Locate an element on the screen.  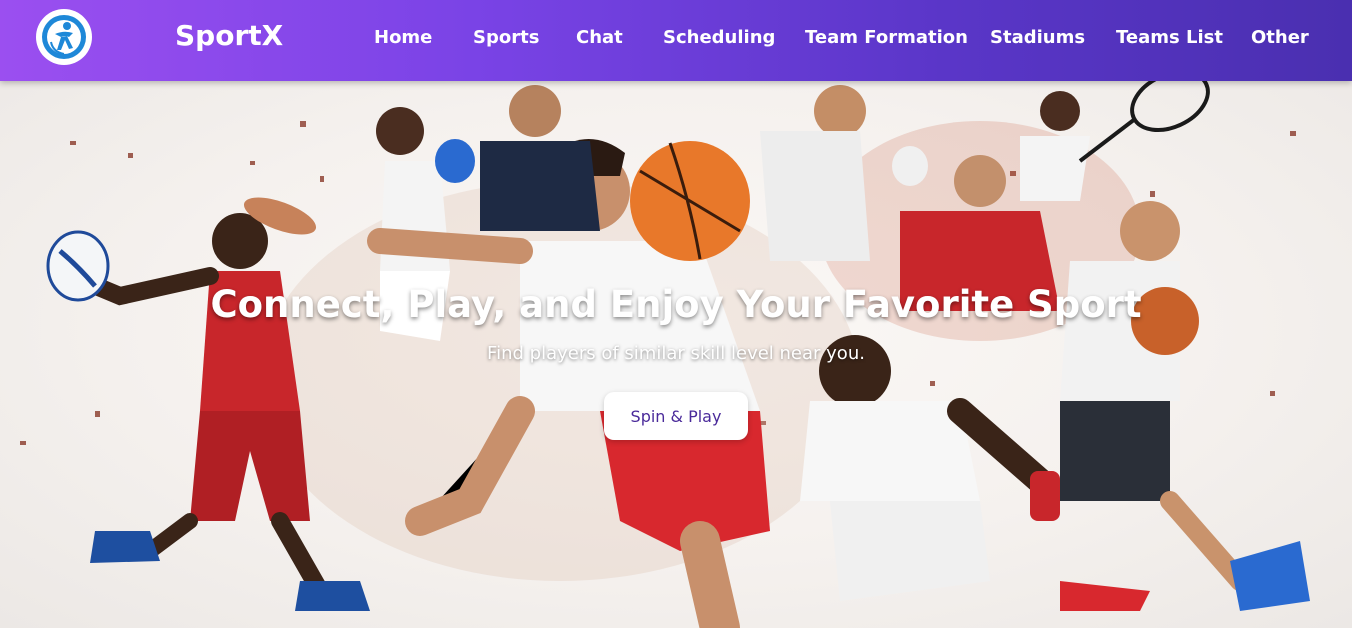
athlete-logo-icon is located at coordinates (64, 37).